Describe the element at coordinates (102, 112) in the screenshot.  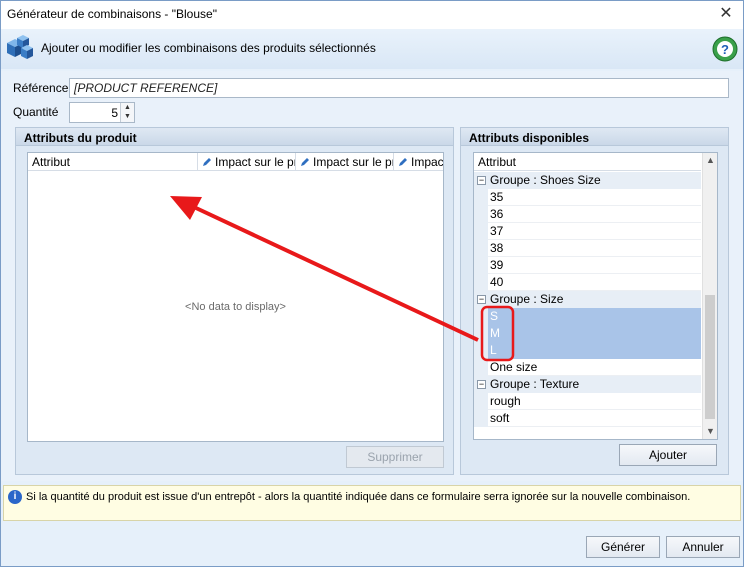
I see `quantity-stepper: 5 ▲ ▼` at that location.